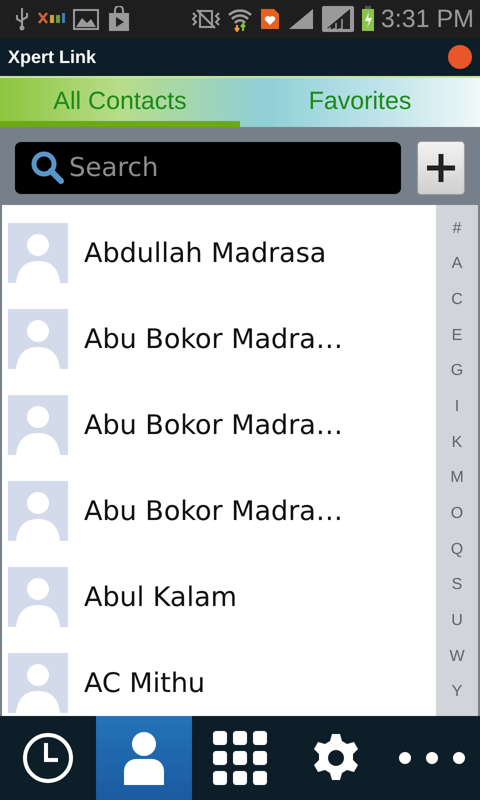  What do you see at coordinates (231, 168) in the screenshot?
I see `search-input: Search` at bounding box center [231, 168].